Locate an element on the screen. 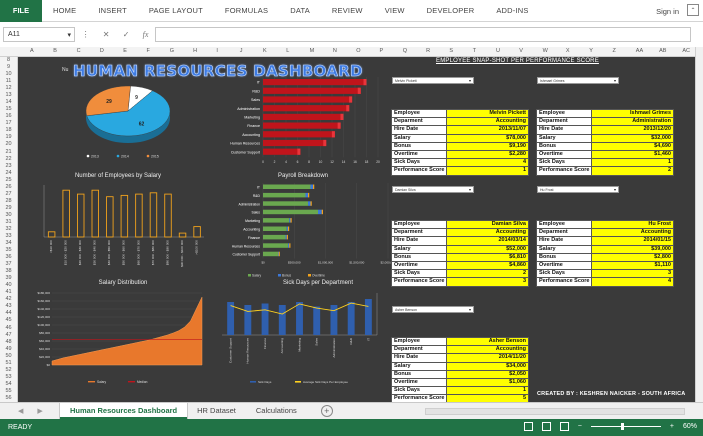 This screenshot has height=436, width=703. row-header: 20 is located at coordinates (8, 144).